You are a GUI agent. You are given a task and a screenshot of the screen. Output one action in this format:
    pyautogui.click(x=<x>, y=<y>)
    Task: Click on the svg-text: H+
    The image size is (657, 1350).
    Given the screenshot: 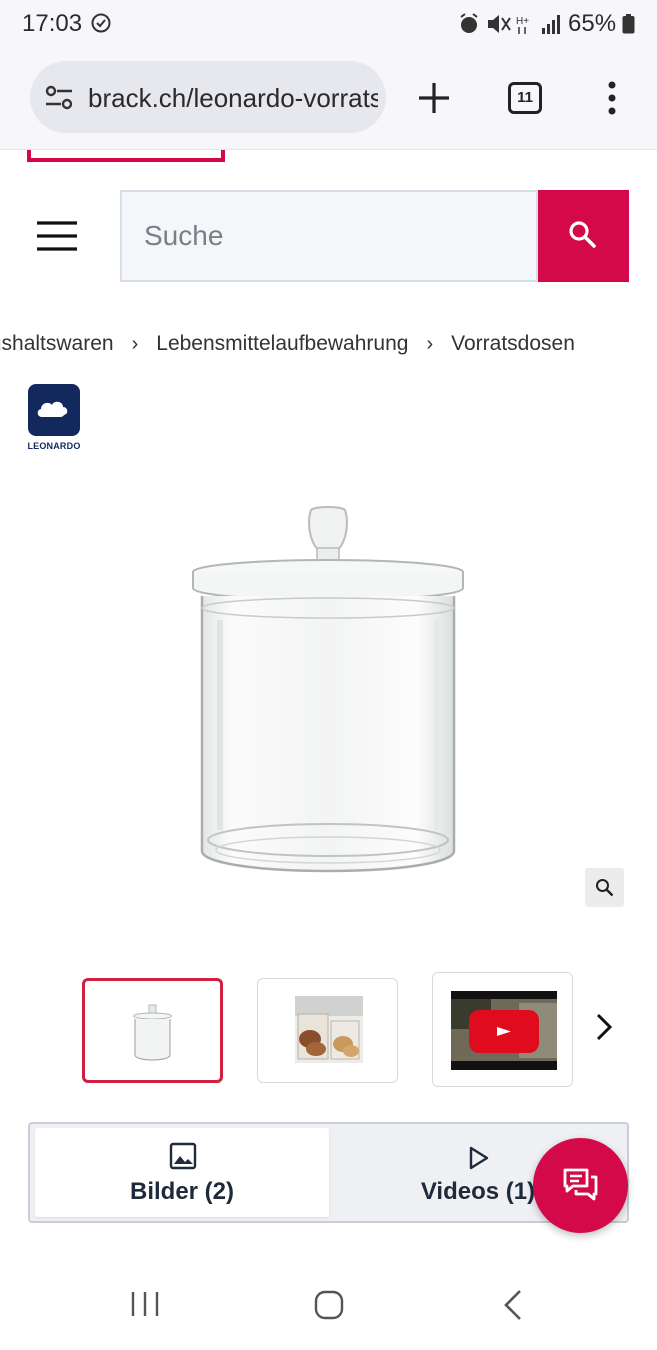 What is the action you would take?
    pyautogui.click(x=522, y=21)
    